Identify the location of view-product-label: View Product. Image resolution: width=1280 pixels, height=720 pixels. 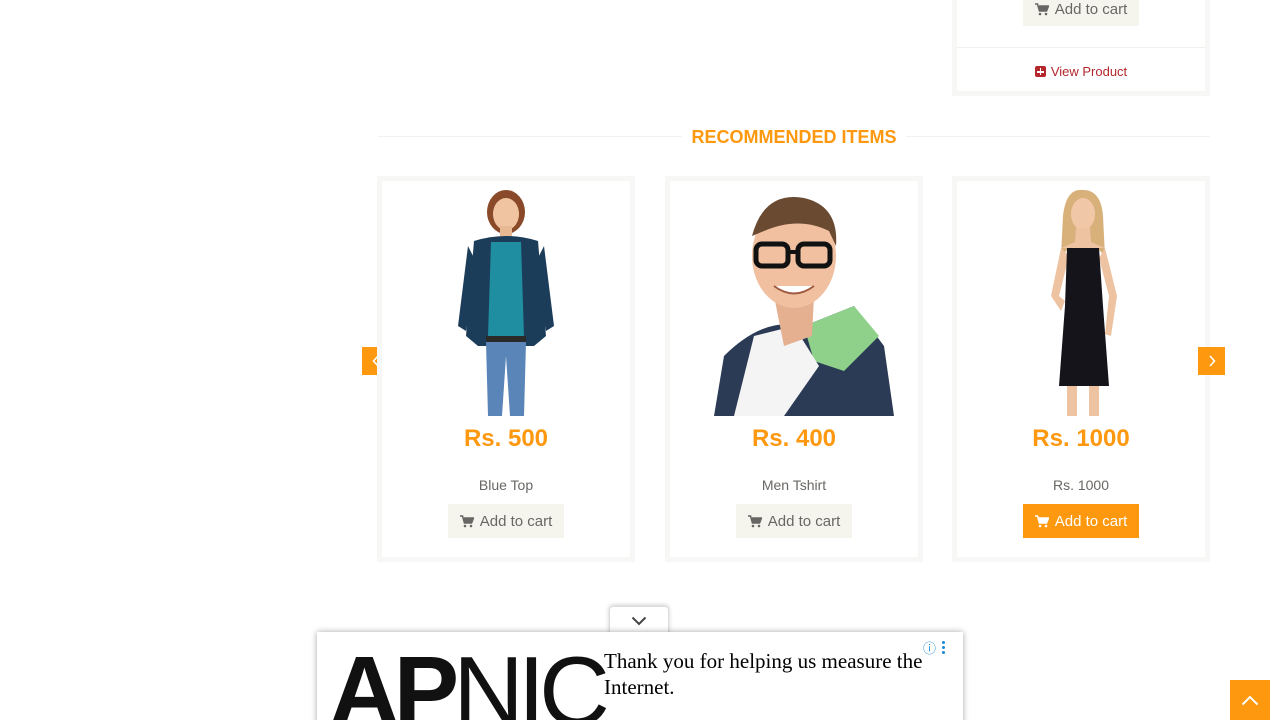
(1089, 71).